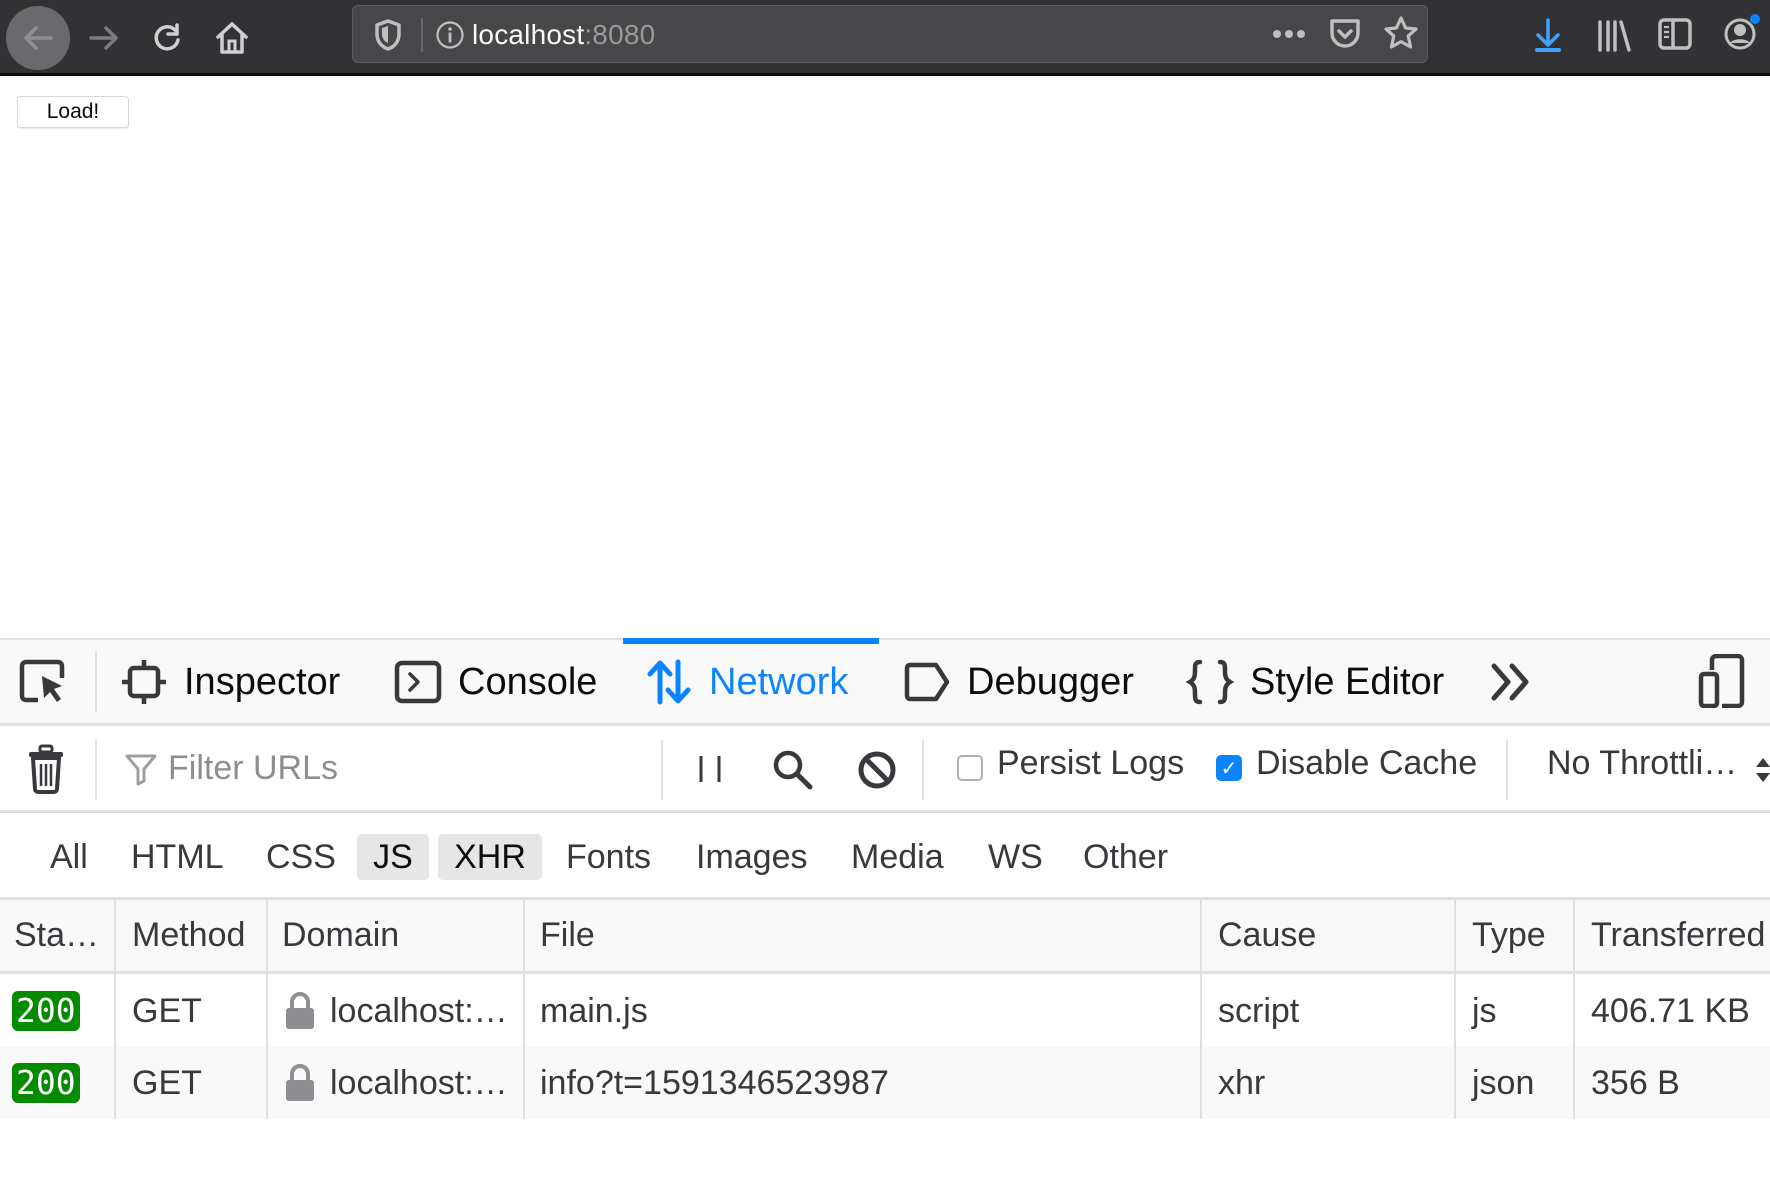  Describe the element at coordinates (47, 769) in the screenshot. I see `clear-button` at that location.